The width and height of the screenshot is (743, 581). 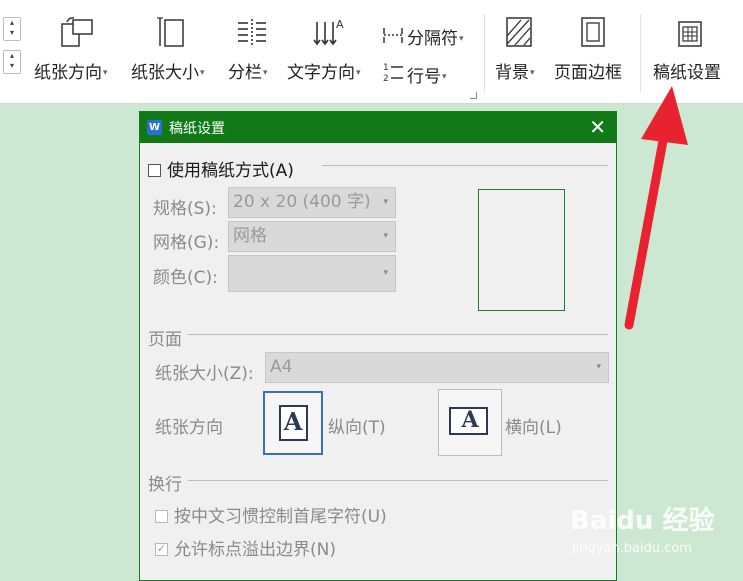 What do you see at coordinates (642, 521) in the screenshot?
I see `baidu-watermark: Baidu 经验` at bounding box center [642, 521].